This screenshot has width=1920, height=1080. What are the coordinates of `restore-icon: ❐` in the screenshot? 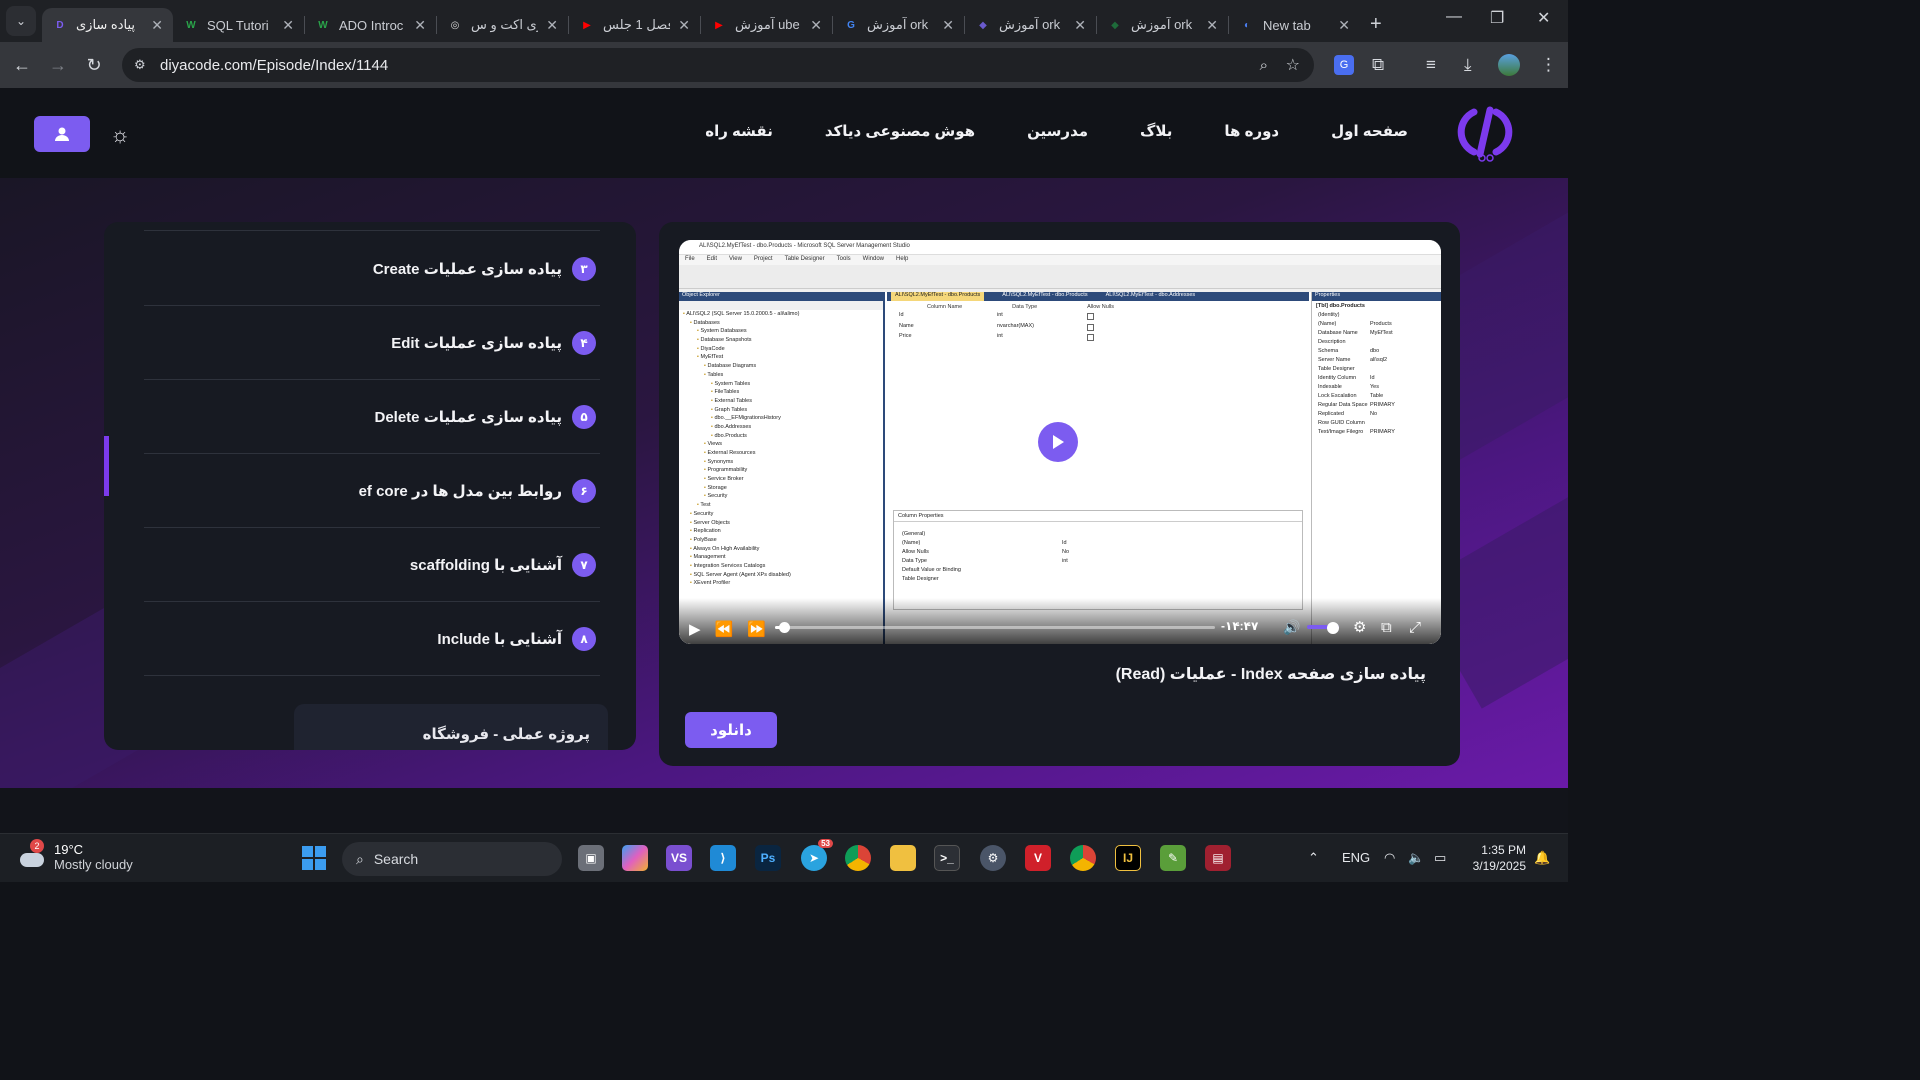 It's located at (1497, 18).